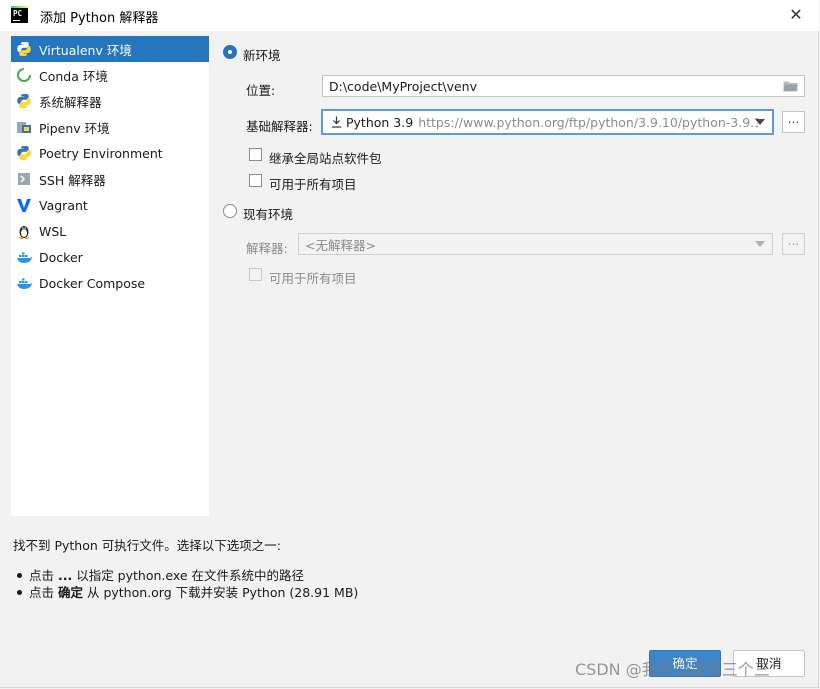 The image size is (820, 689). What do you see at coordinates (230, 211) in the screenshot?
I see `existing-env-radio` at bounding box center [230, 211].